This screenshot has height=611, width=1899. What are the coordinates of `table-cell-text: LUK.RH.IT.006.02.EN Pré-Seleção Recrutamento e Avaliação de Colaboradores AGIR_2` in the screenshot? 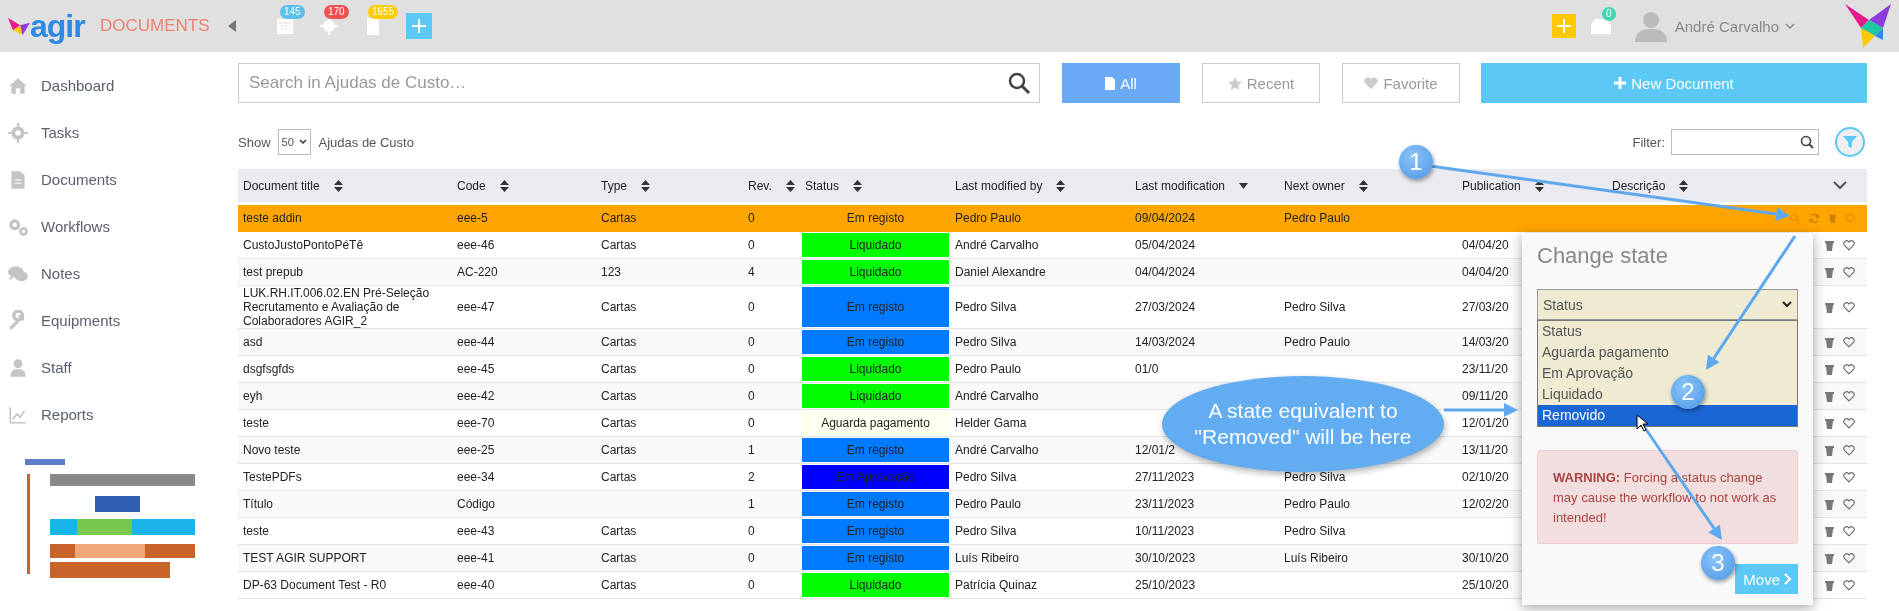 It's located at (337, 307).